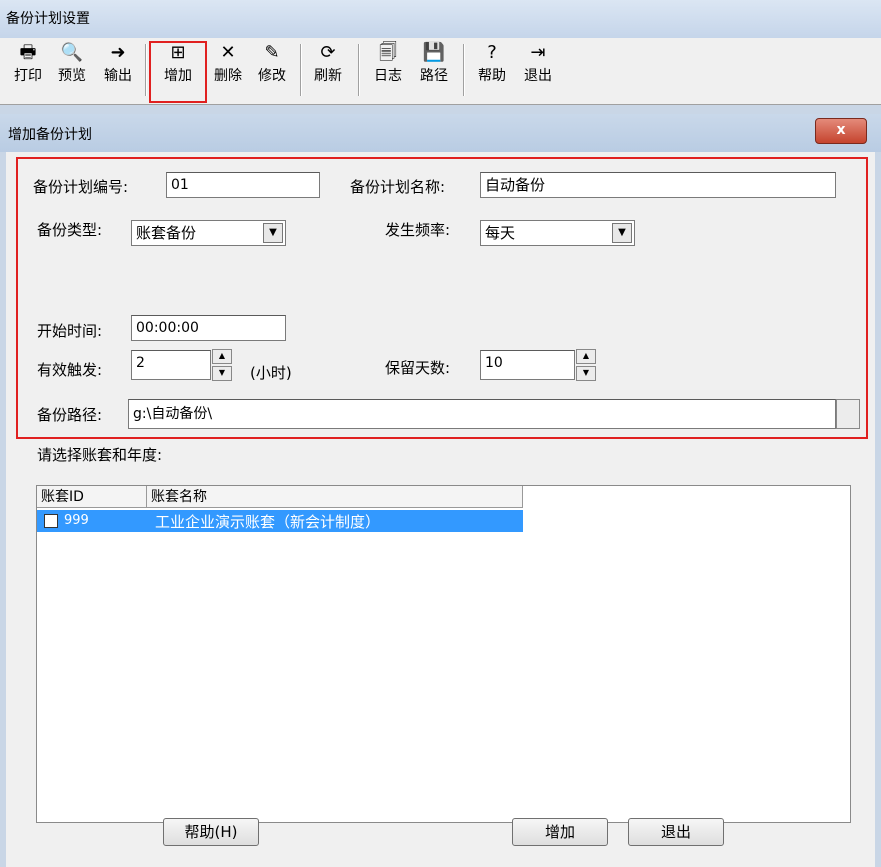 This screenshot has height=867, width=881. Describe the element at coordinates (328, 70) in the screenshot. I see `refresh-button: ⟳ 刷新` at that location.